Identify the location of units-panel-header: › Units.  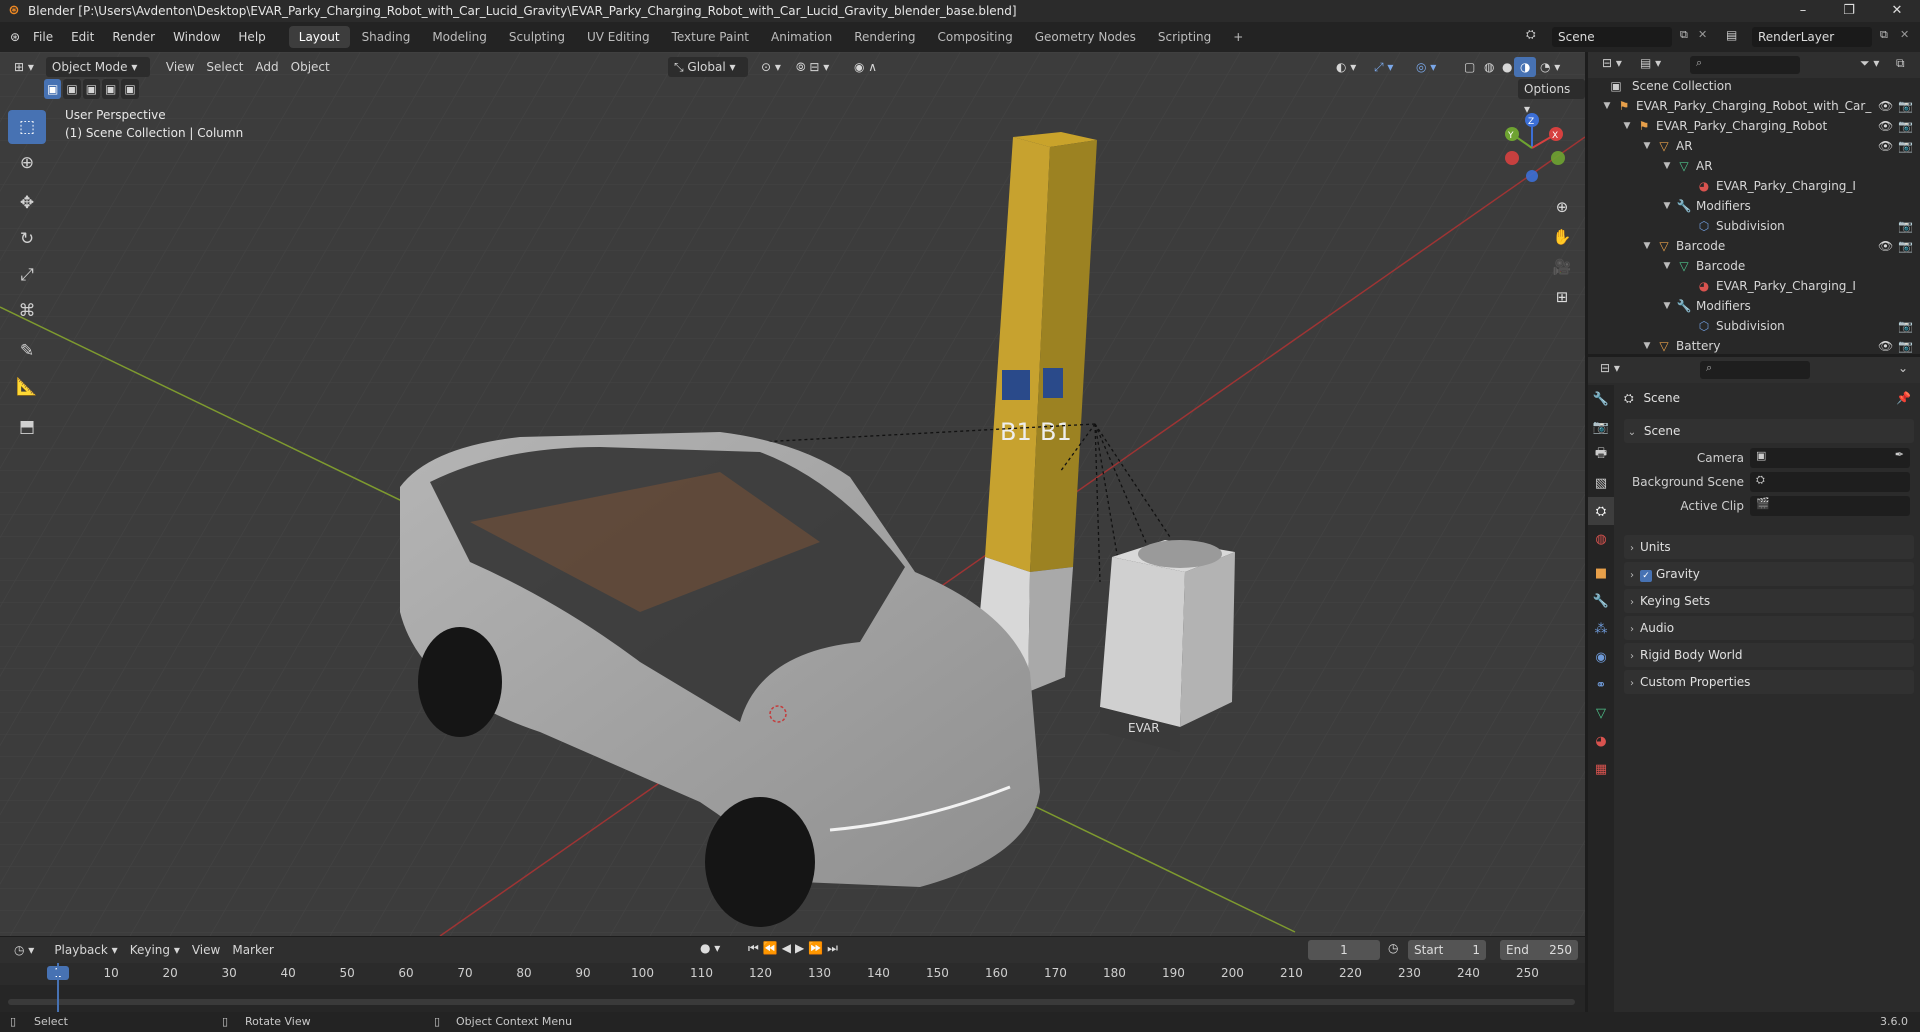
(1769, 547).